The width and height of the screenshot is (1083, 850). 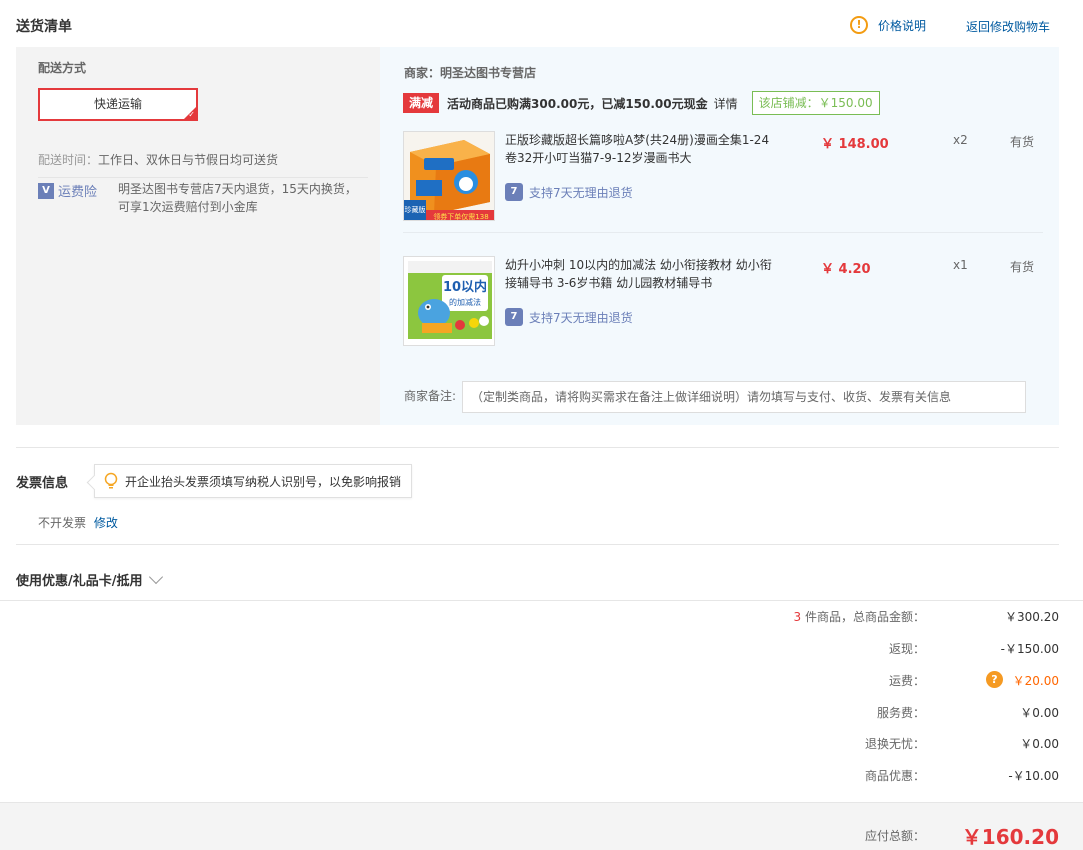 What do you see at coordinates (1035, 681) in the screenshot?
I see `shipping-fee-value: ￥20.00` at bounding box center [1035, 681].